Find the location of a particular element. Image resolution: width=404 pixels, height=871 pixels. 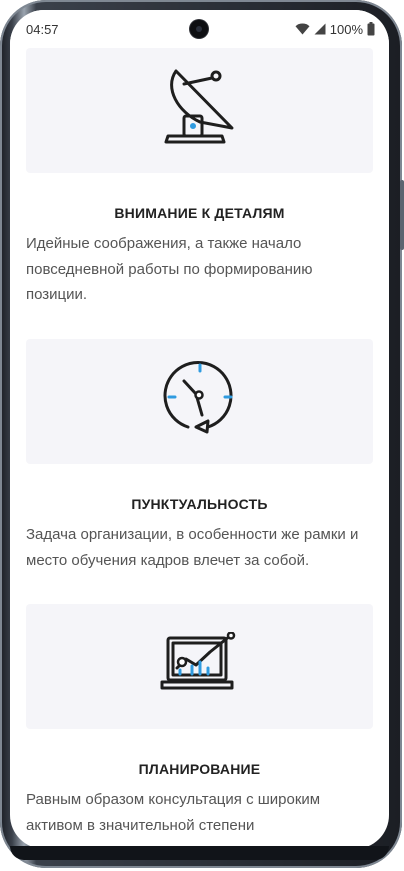

battery-icon is located at coordinates (371, 29).